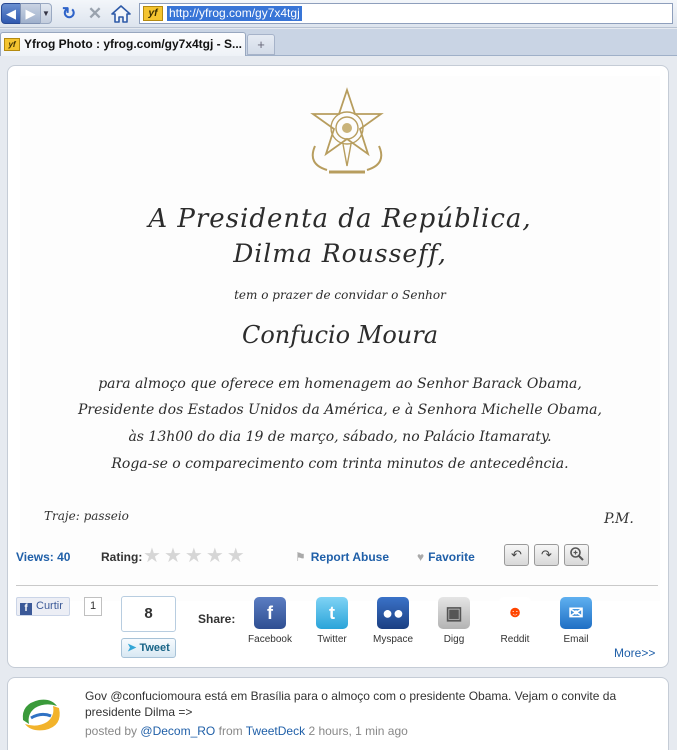 The image size is (677, 750). Describe the element at coordinates (392, 639) in the screenshot. I see `share-myspace-label: Myspace` at that location.